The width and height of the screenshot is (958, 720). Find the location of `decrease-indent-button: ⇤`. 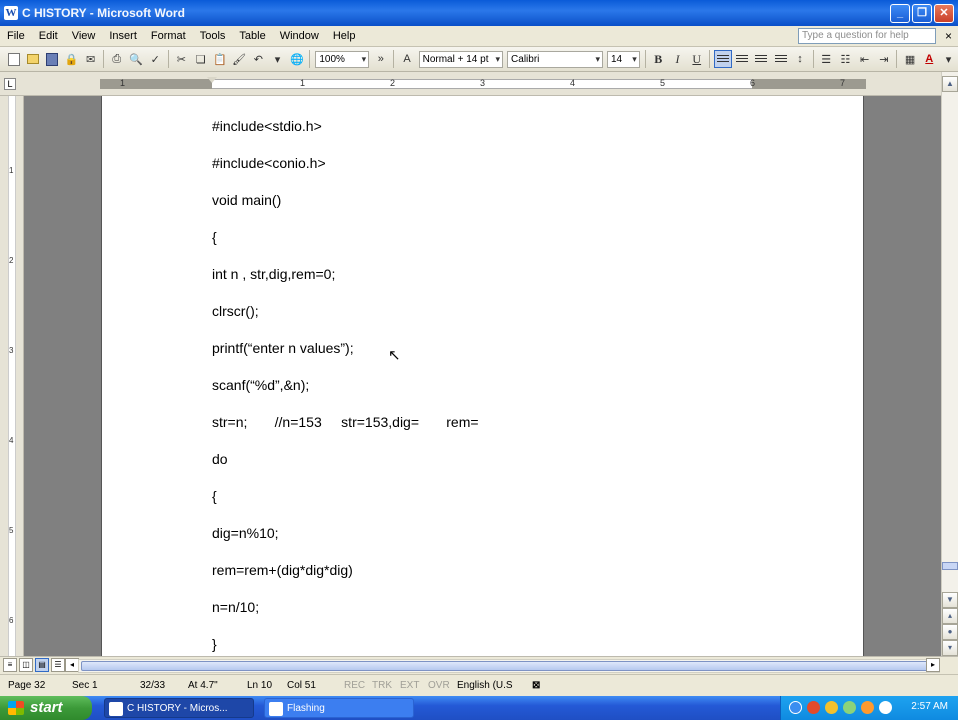

decrease-indent-button: ⇤ is located at coordinates (864, 59).